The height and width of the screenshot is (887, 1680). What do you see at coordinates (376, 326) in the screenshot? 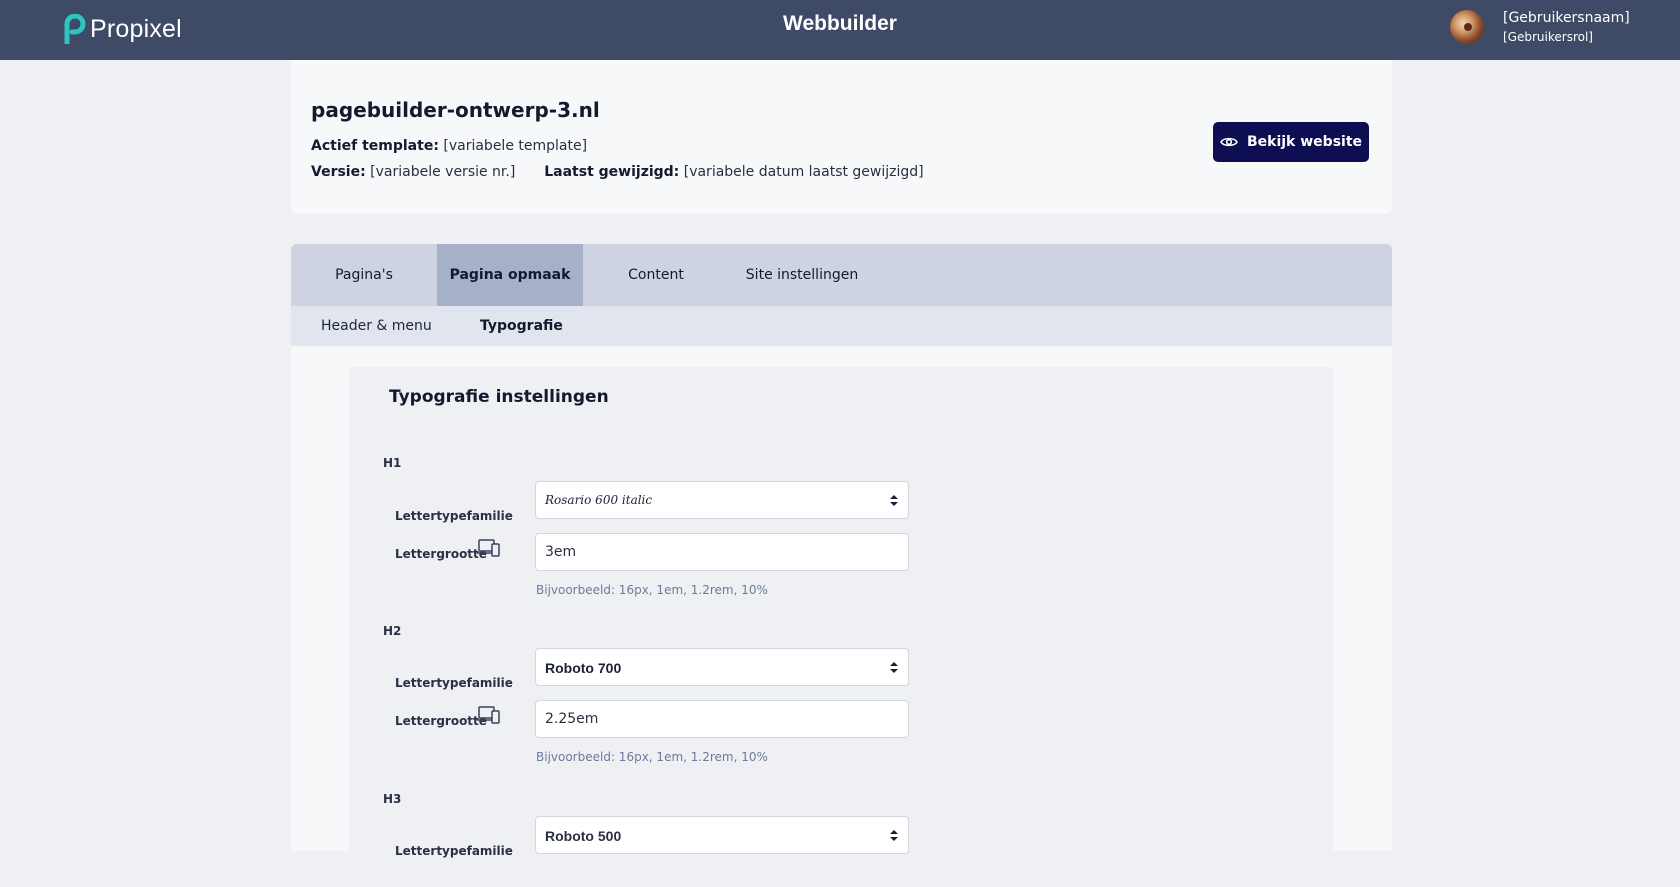
I see `subtab-header-menu: Header & menu` at bounding box center [376, 326].